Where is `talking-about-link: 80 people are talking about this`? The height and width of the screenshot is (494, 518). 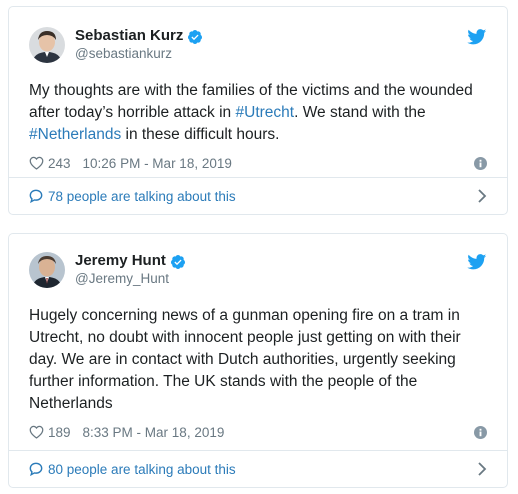
talking-about-link: 80 people are talking about this is located at coordinates (258, 468).